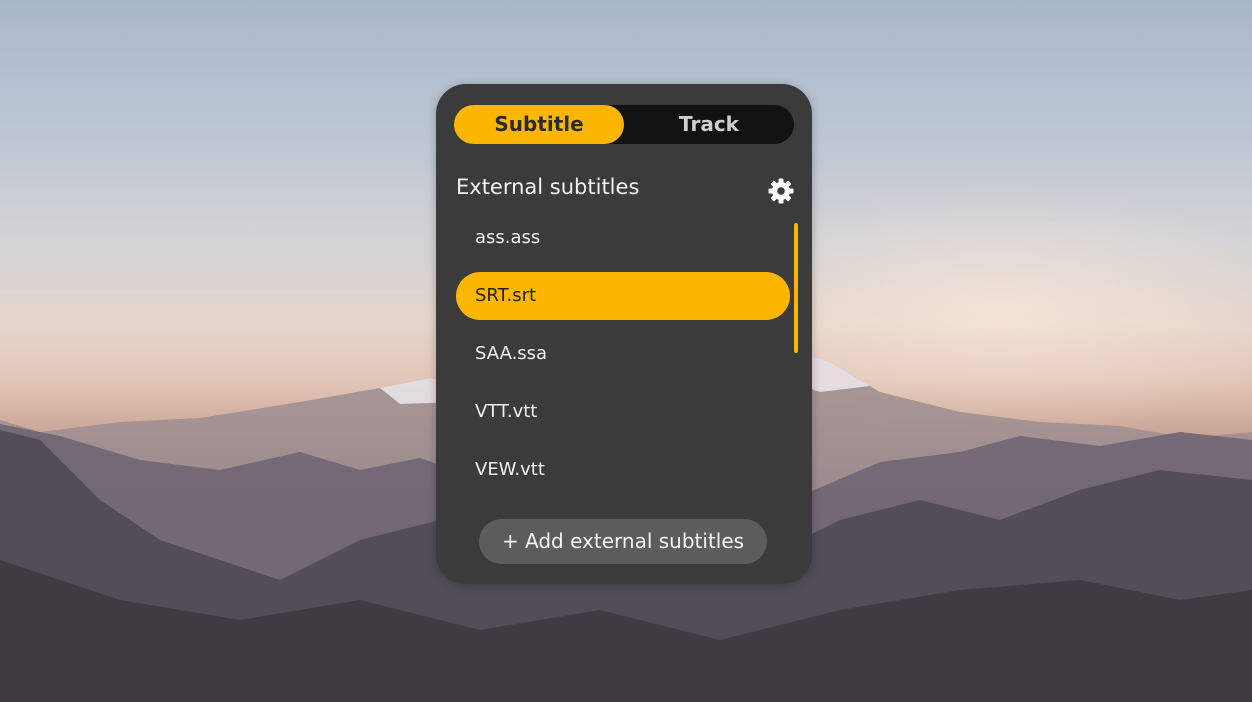  I want to click on subtitle-item-vtt: VTT.vtt, so click(623, 412).